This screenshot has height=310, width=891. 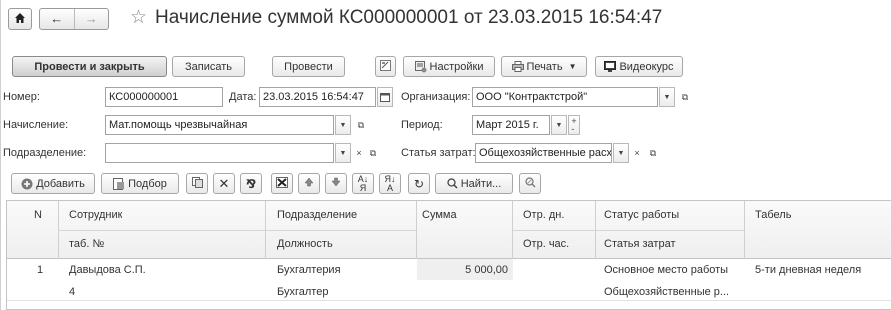 What do you see at coordinates (208, 66) in the screenshot?
I see `save-button: Записать` at bounding box center [208, 66].